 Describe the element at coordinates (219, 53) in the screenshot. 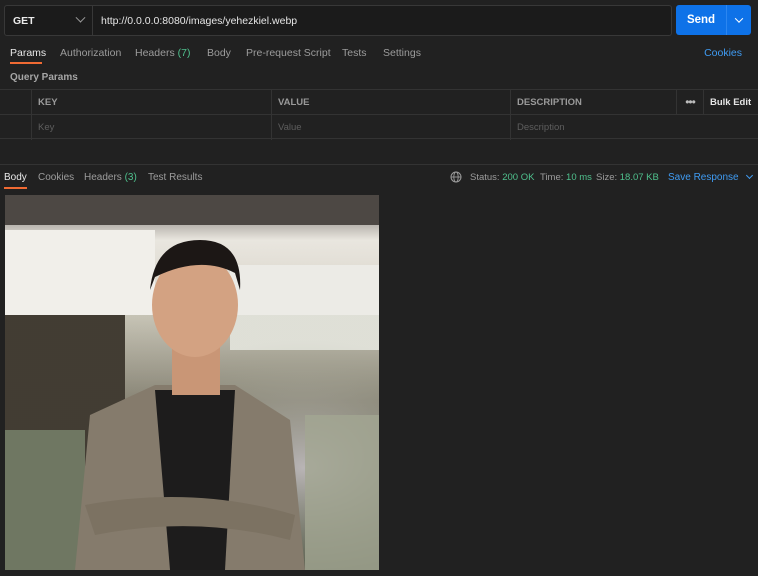

I see `tab-body: Body` at that location.